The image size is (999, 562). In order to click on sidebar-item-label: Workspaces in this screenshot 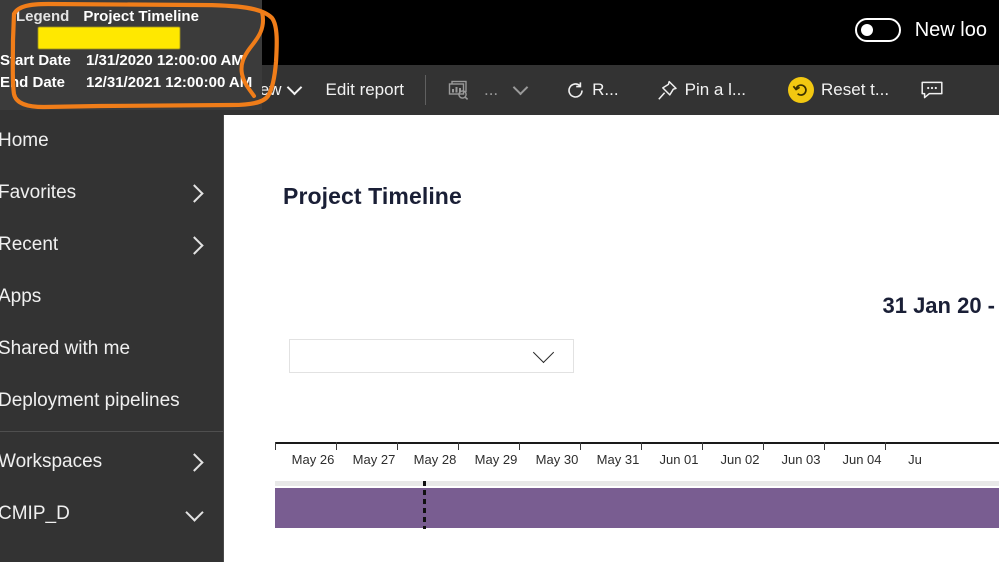, I will do `click(51, 461)`.